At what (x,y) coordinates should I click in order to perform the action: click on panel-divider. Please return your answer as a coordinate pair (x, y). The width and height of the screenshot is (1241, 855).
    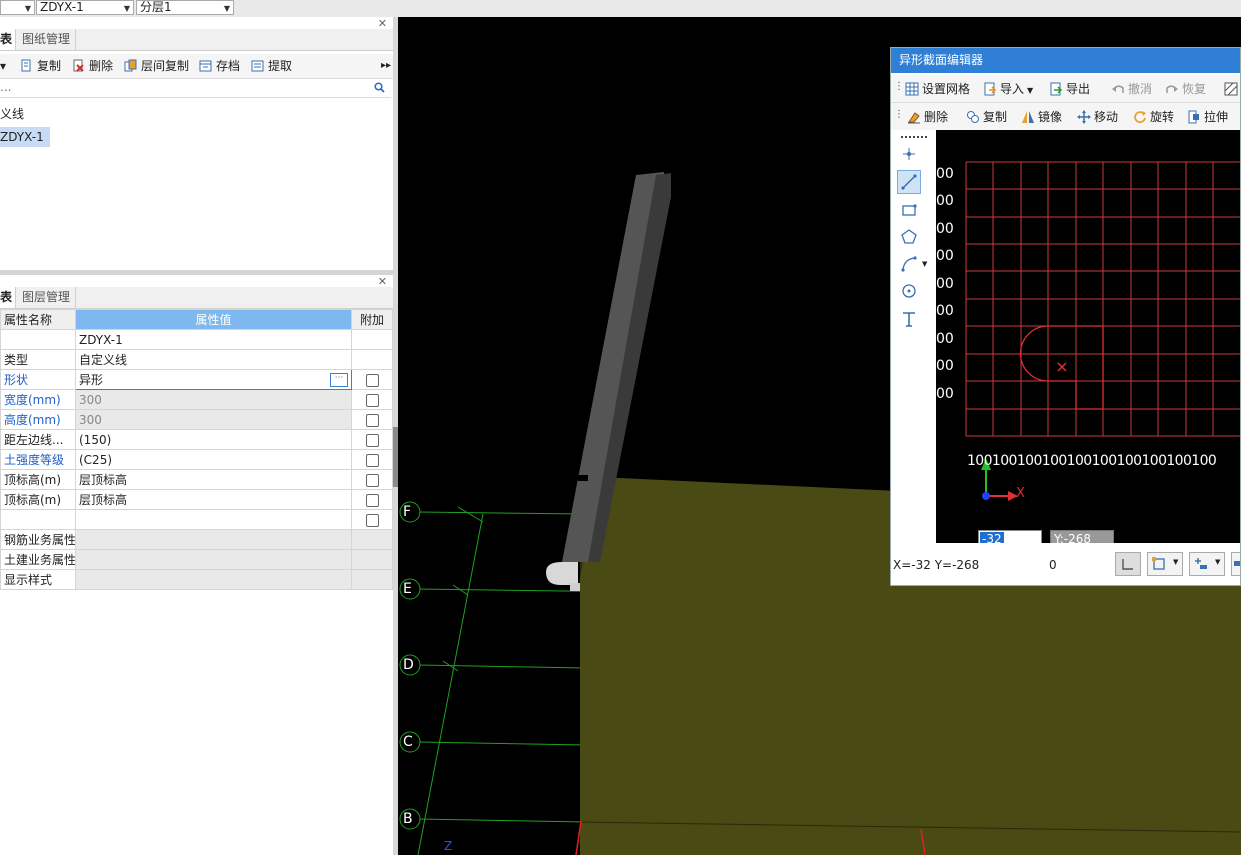
    Looking at the image, I should click on (196, 272).